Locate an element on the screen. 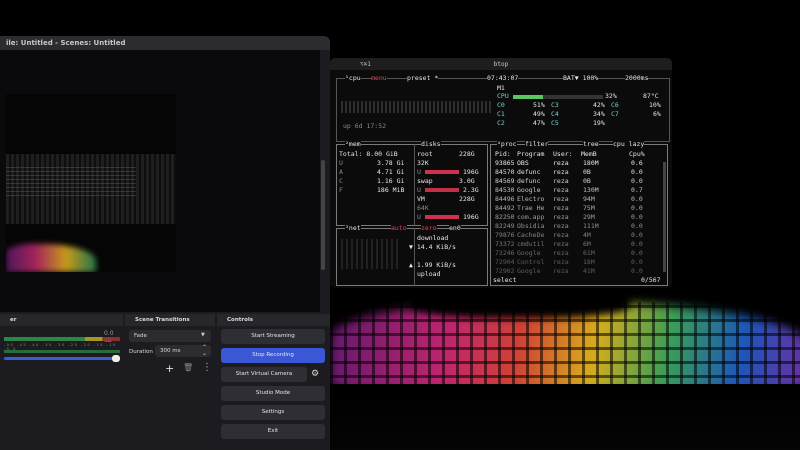 The image size is (800, 450). disks-panel-title: disks is located at coordinates (431, 144).